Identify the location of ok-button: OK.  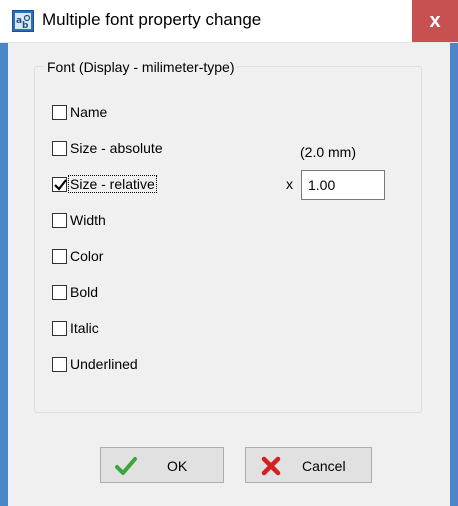
(162, 465).